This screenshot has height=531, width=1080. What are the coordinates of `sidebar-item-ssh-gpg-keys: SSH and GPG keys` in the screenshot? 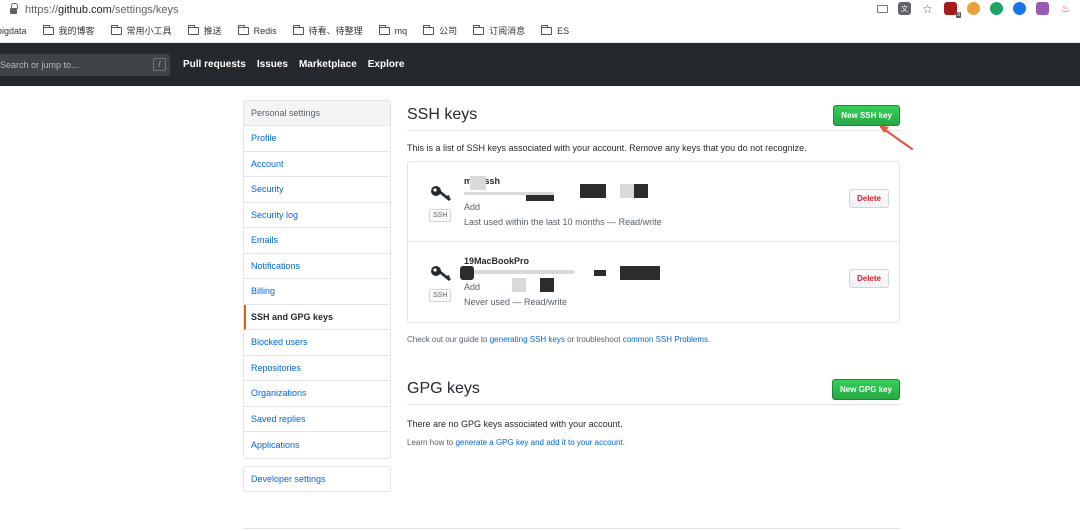 It's located at (317, 317).